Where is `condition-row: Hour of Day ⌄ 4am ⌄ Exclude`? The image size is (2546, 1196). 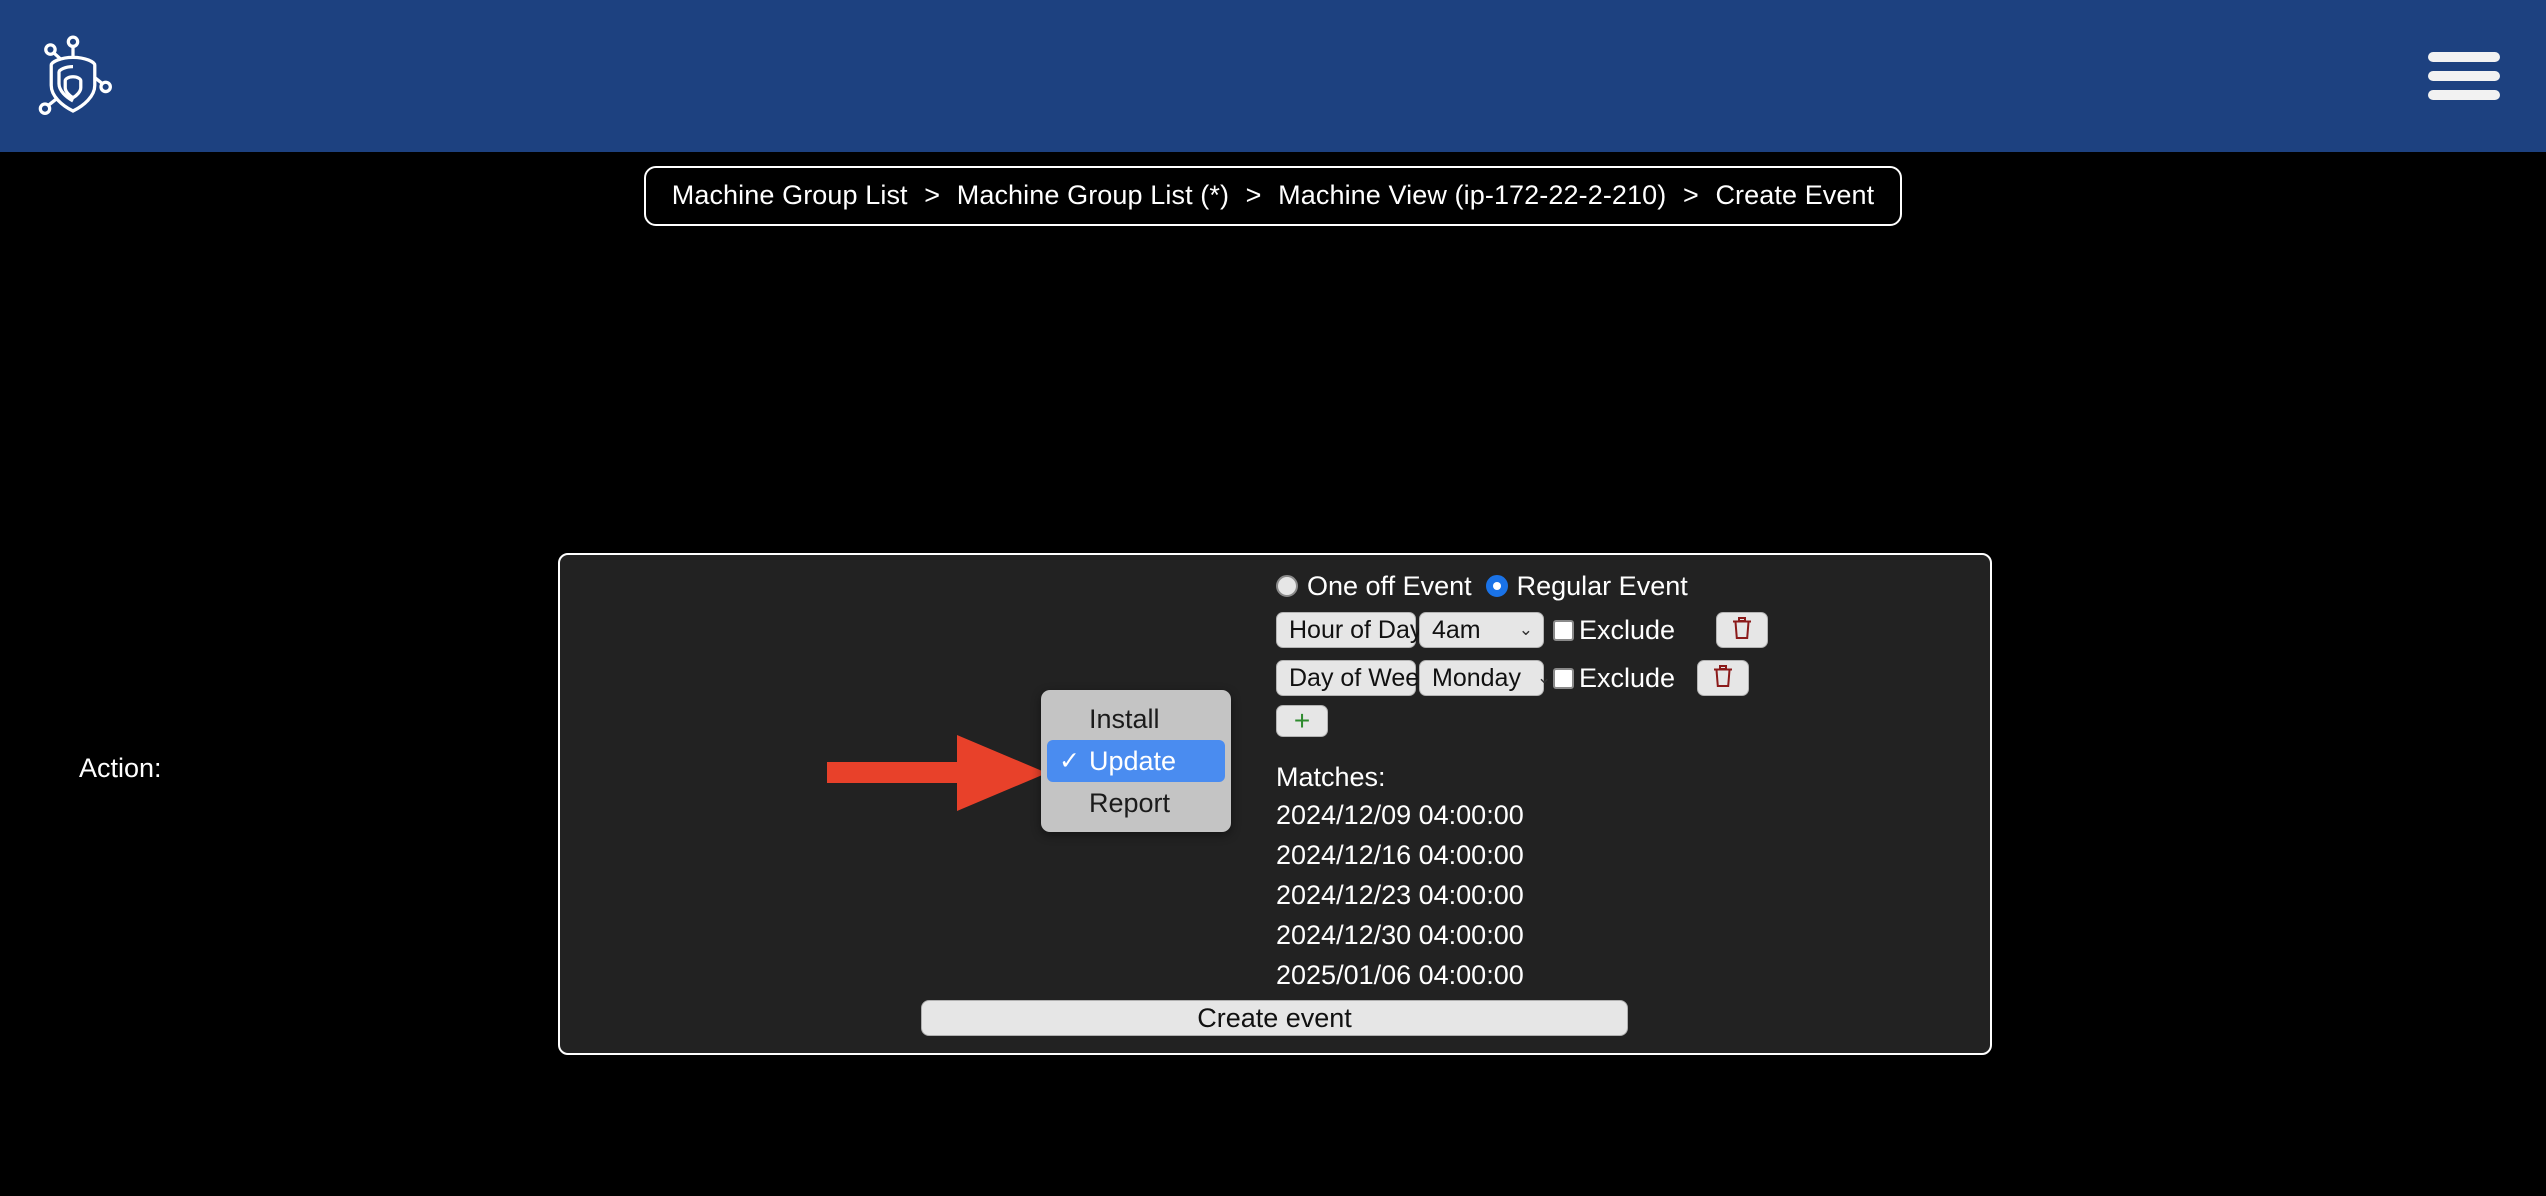
condition-row: Hour of Day ⌄ 4am ⌄ Exclude is located at coordinates (1522, 630).